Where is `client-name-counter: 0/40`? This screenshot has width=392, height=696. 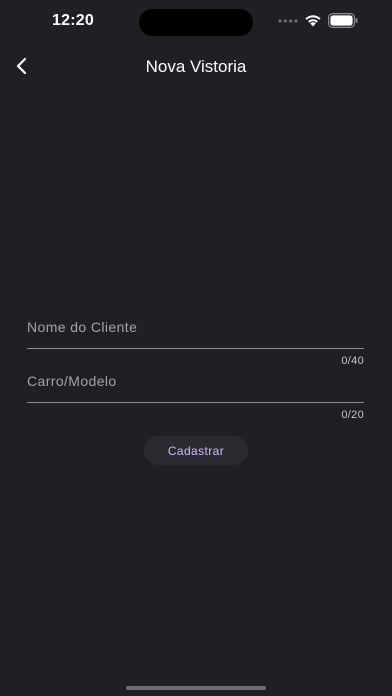 client-name-counter: 0/40 is located at coordinates (352, 361).